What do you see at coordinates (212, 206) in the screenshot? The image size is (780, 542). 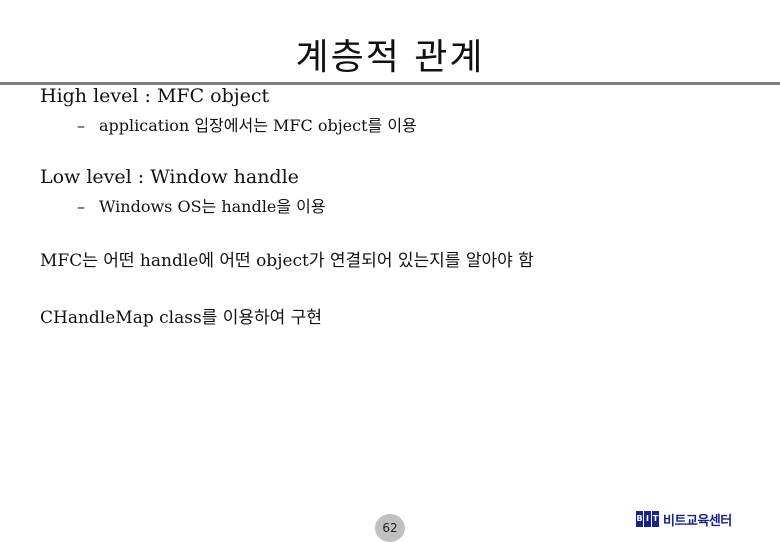 I see `sub-bullet-text: Windows OS는 handle을 이용` at bounding box center [212, 206].